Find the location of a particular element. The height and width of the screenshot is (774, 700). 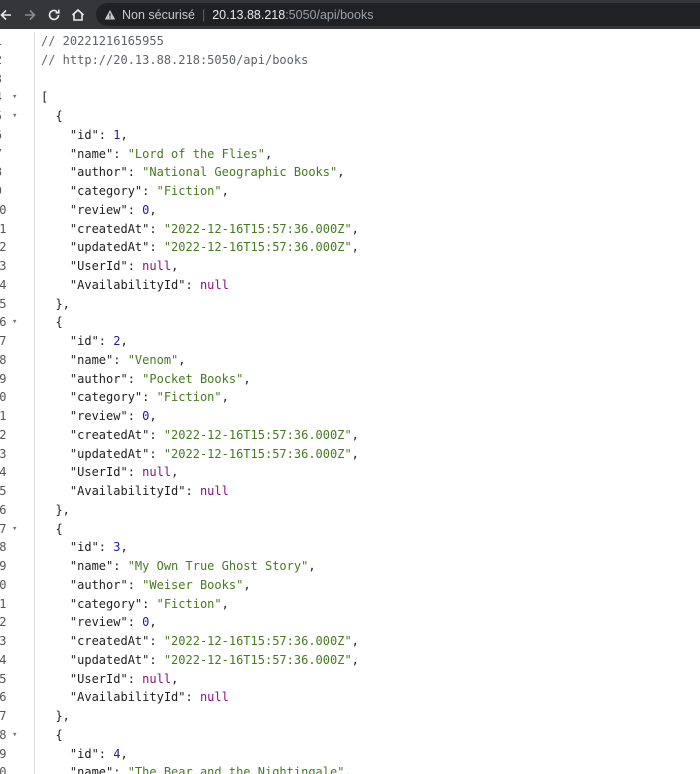

code-line: 30 "author": "Weiser Books", is located at coordinates (350, 585).